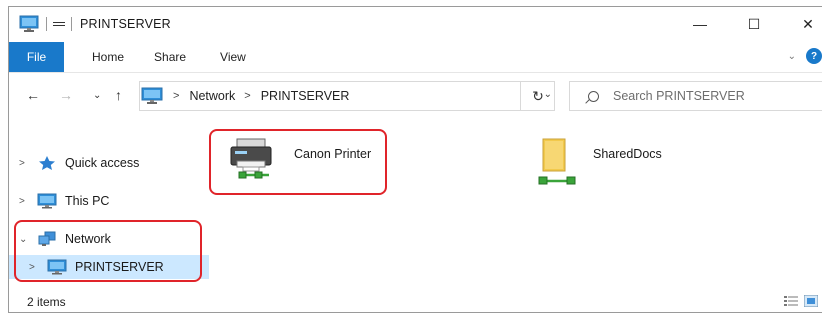 This screenshot has width=822, height=313. Describe the element at coordinates (108, 251) in the screenshot. I see `network-highlight-outline` at that location.